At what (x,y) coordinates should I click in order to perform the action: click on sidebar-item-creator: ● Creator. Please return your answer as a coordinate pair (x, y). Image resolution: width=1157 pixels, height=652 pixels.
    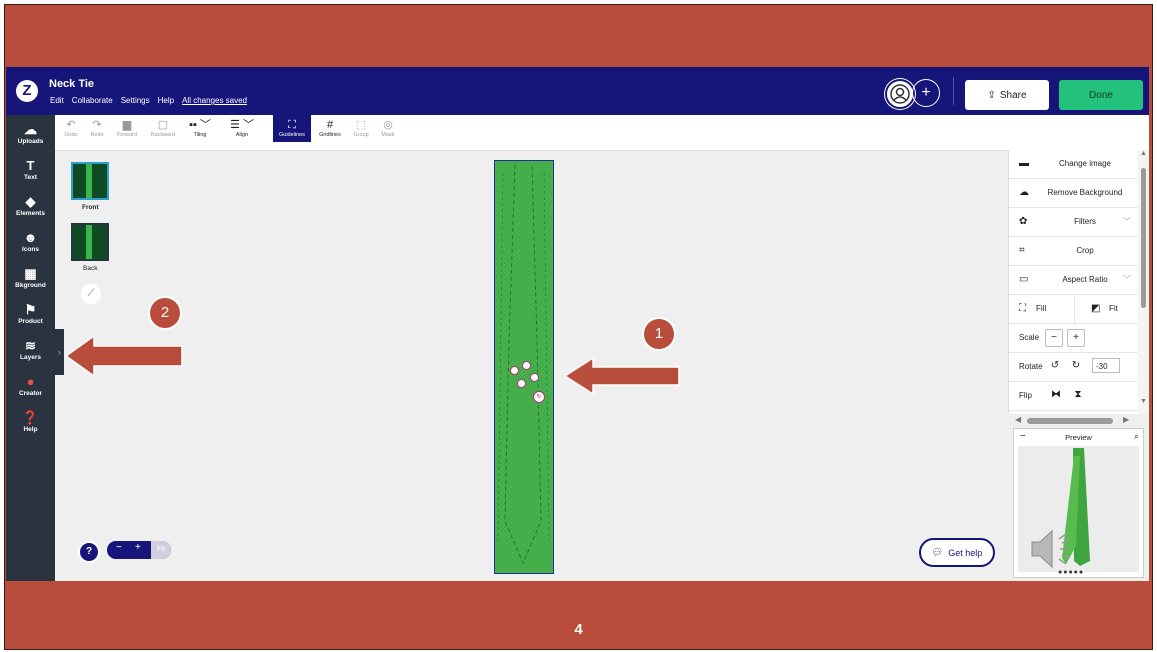
    Looking at the image, I should click on (30, 386).